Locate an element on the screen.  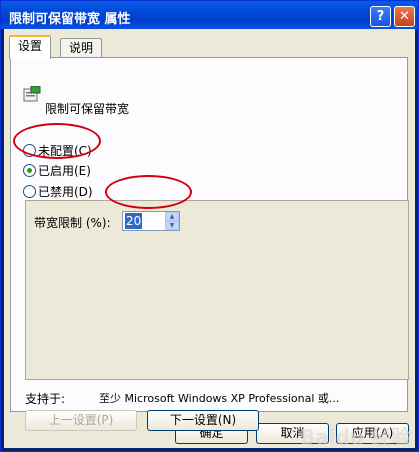
radio-enabled: 已启用(E) is located at coordinates (57, 170).